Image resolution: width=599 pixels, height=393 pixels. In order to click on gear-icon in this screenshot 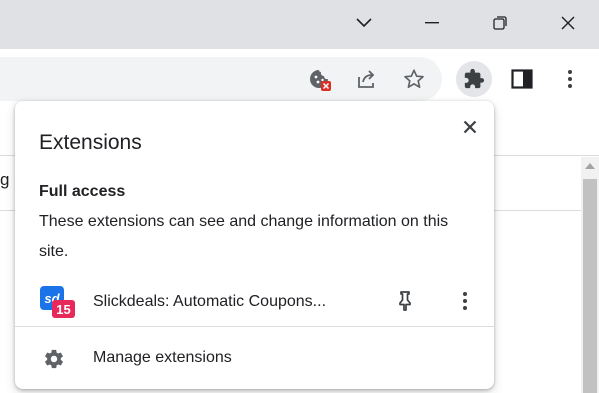, I will do `click(54, 359)`.